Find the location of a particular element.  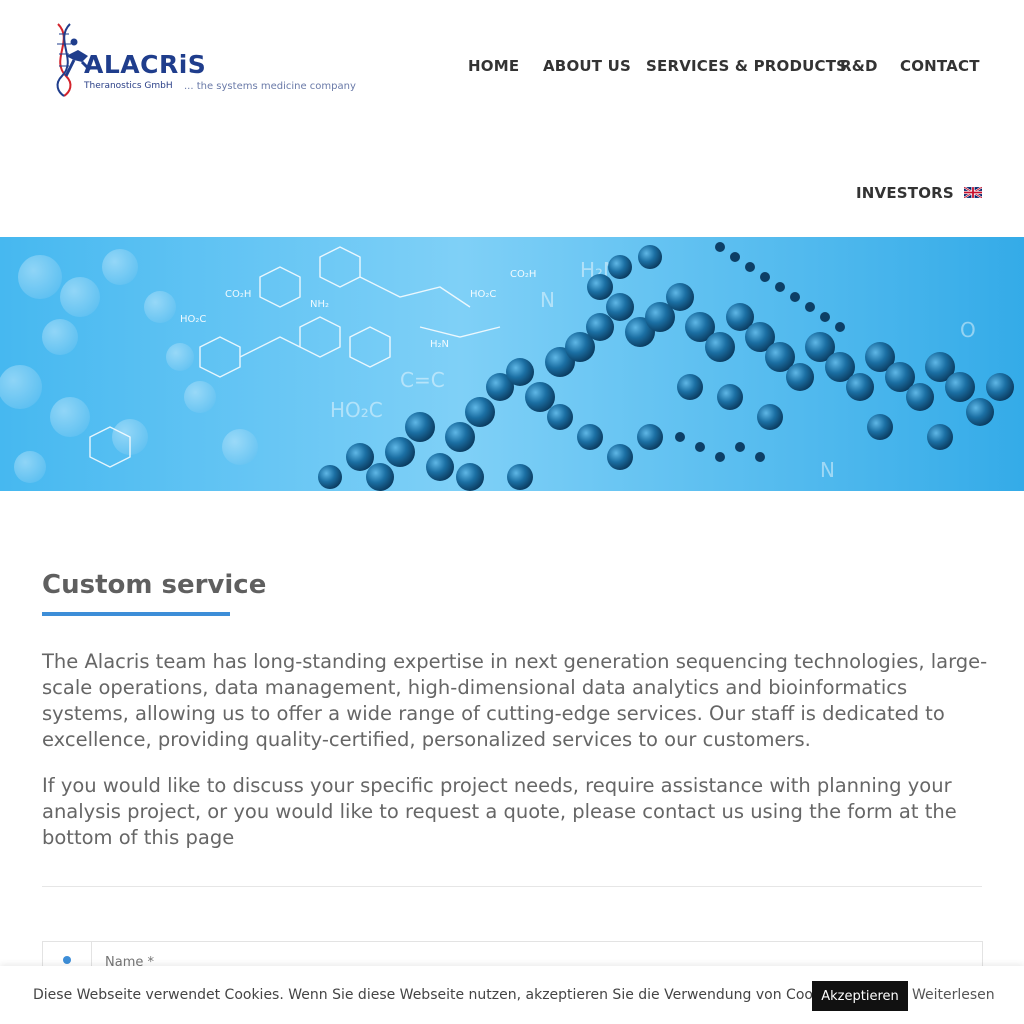

cookie-accept-button: Akzeptieren is located at coordinates (860, 996).